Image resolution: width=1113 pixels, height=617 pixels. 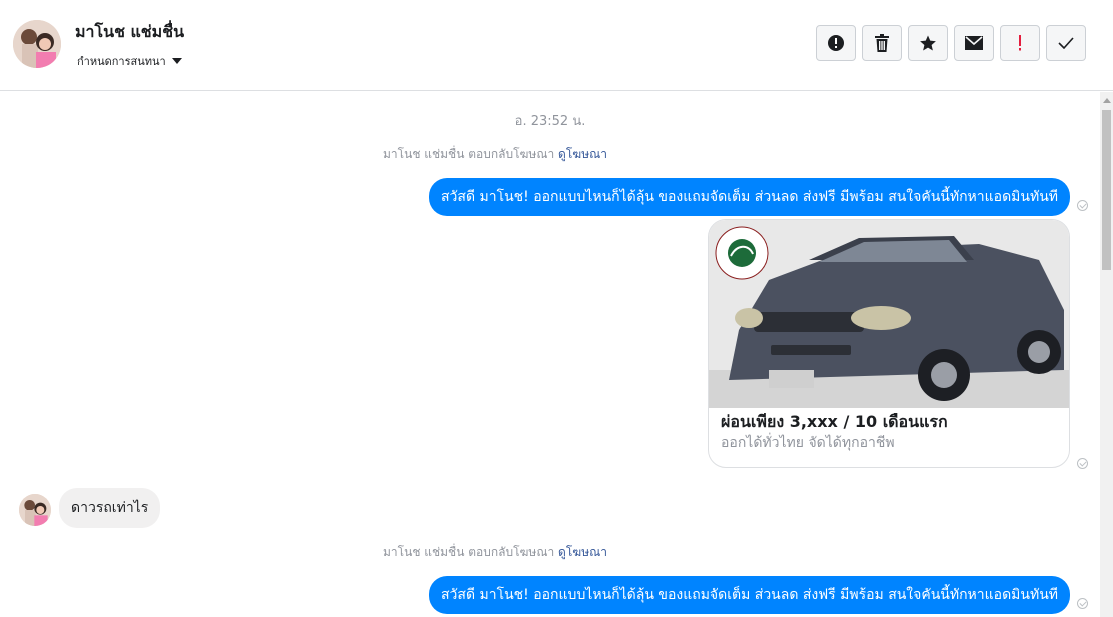 I want to click on ad-reply-note: มาโนช แช่มชื่น ตอบกลับโฆษณา ดูโฆษณา, so click(x=522, y=154).